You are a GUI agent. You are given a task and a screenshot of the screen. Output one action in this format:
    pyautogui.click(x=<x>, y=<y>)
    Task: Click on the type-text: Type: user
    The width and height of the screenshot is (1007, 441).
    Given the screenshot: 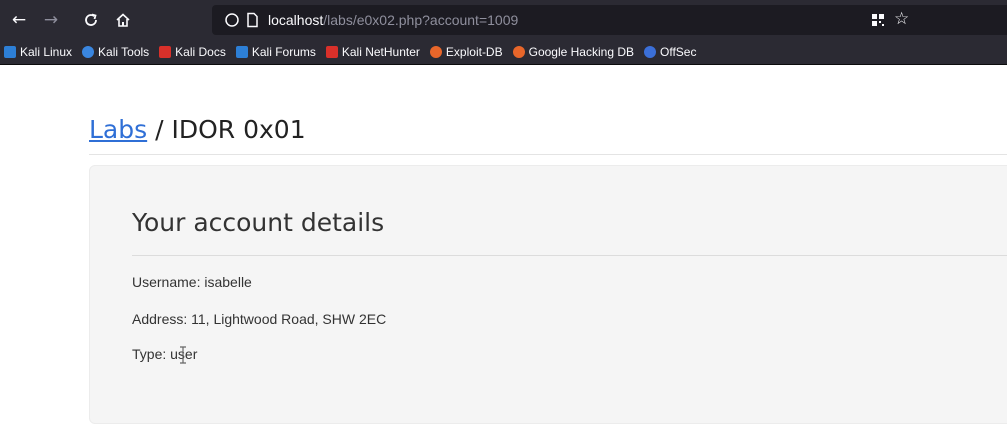 What is the action you would take?
    pyautogui.click(x=165, y=354)
    